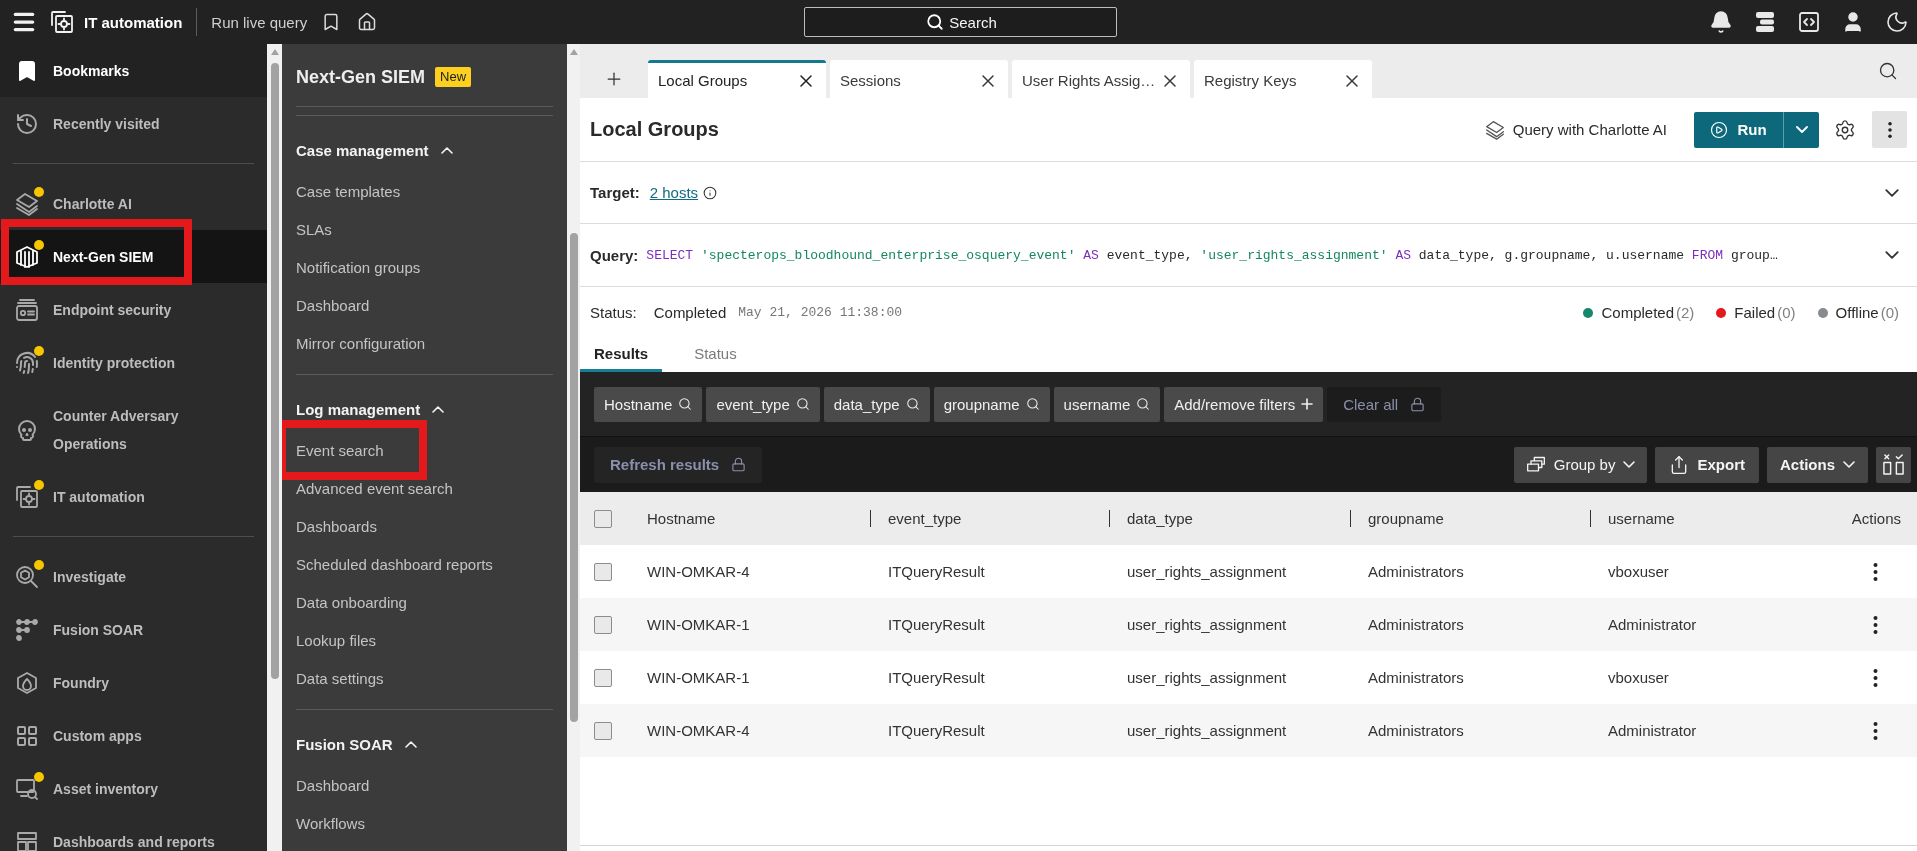  Describe the element at coordinates (27, 840) in the screenshot. I see `layout-icon` at that location.